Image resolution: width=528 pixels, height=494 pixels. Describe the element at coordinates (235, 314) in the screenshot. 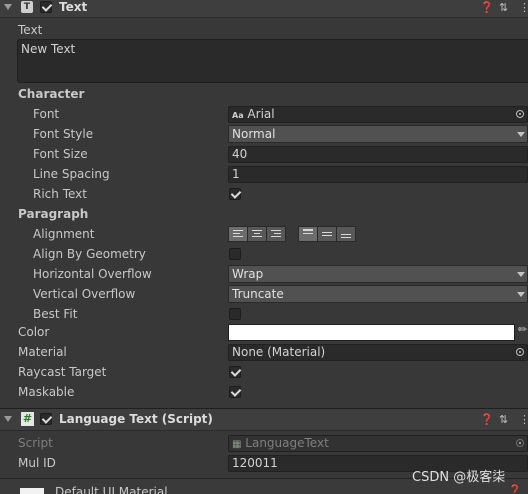

I see `best-fit-checkbox` at that location.